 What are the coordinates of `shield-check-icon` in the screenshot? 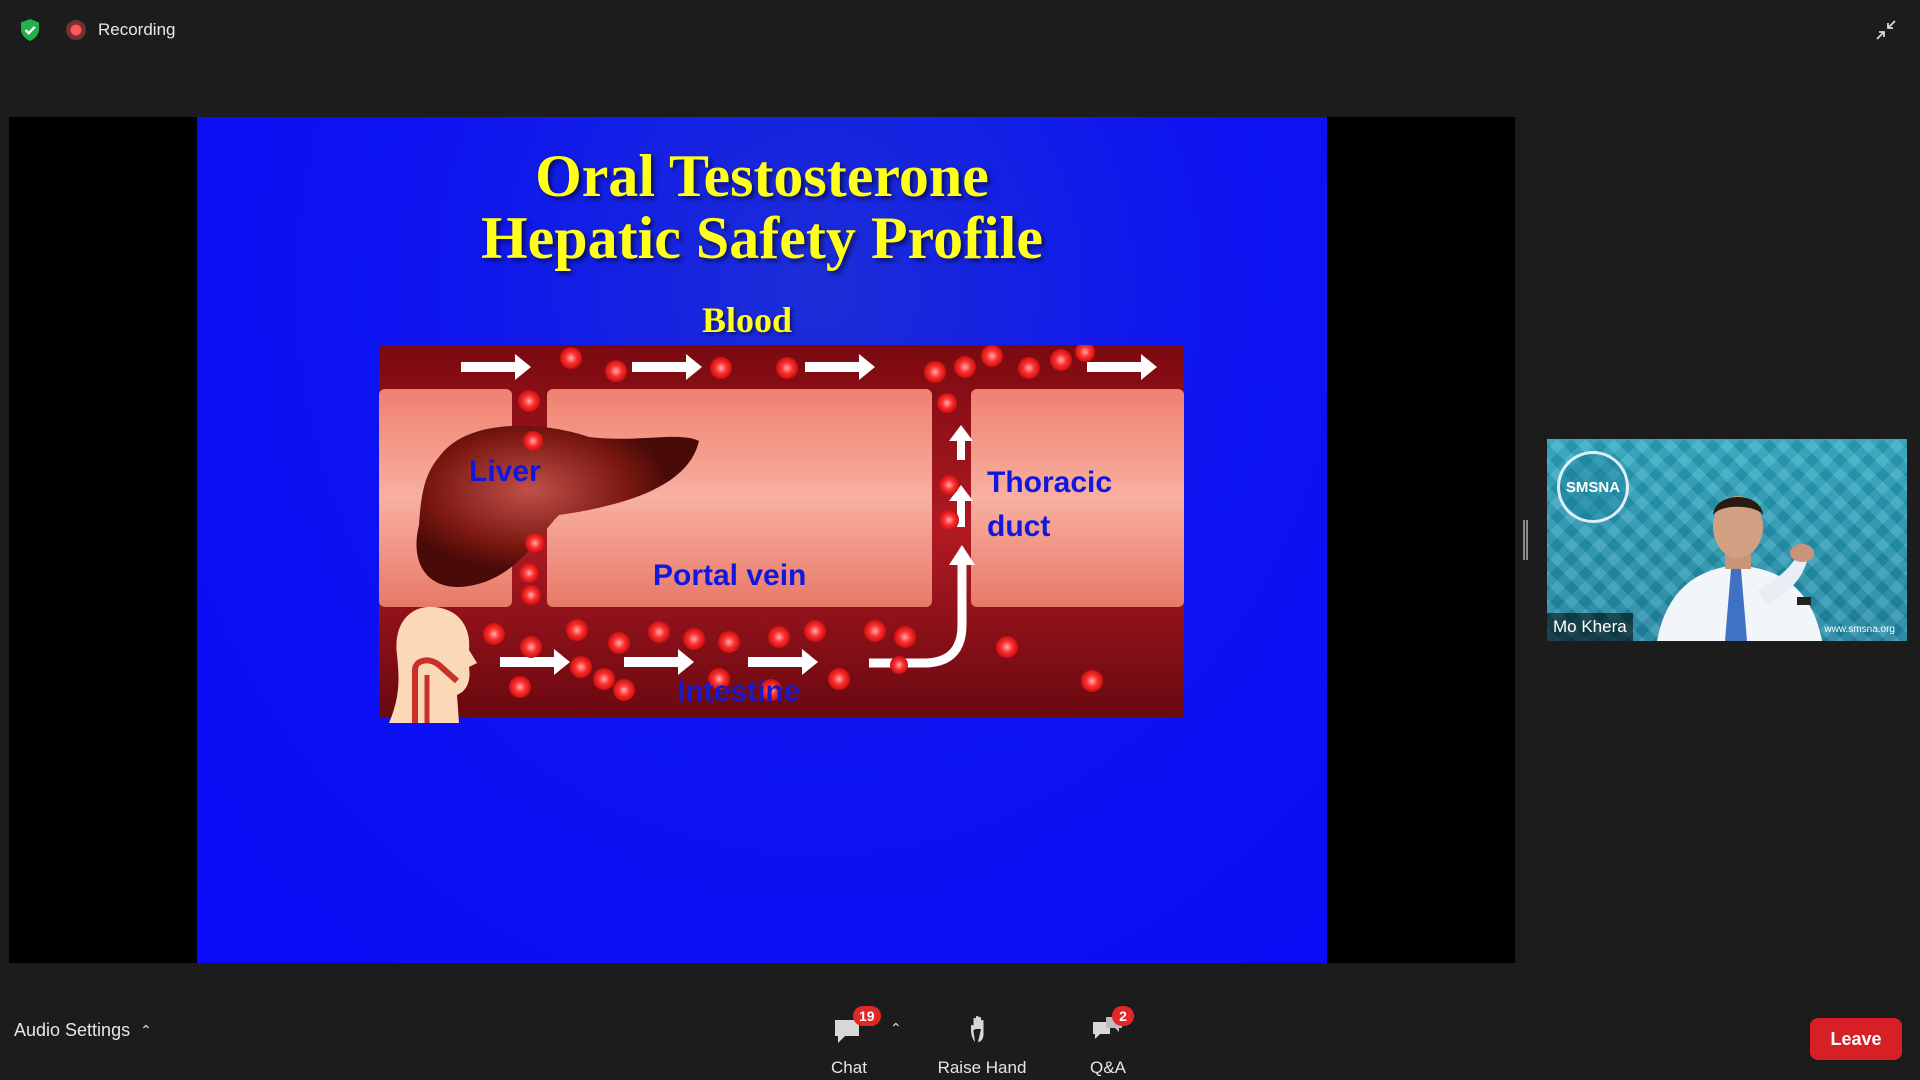 It's located at (30, 30).